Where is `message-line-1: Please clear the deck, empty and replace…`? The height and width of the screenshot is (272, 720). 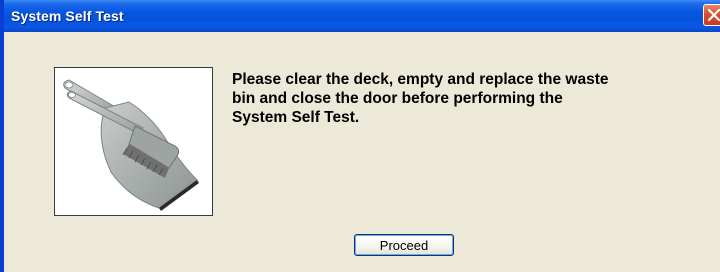 message-line-1: Please clear the deck, empty and replace… is located at coordinates (420, 79).